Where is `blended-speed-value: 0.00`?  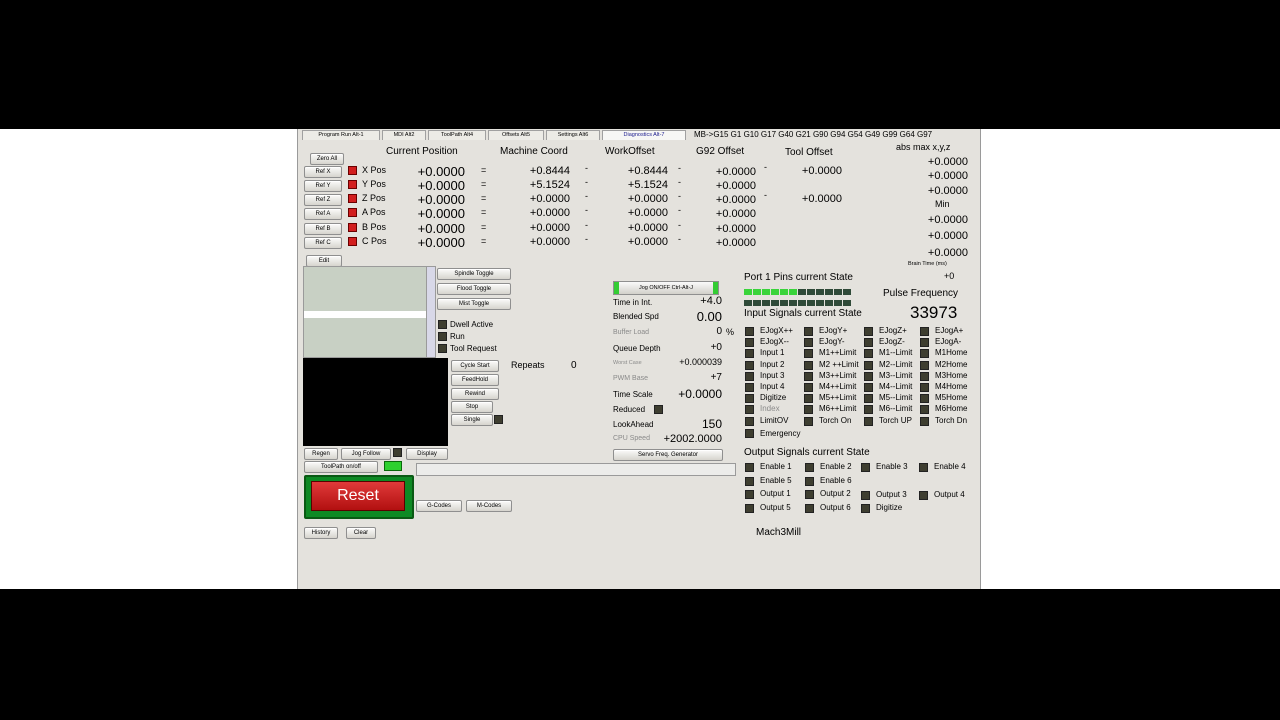
blended-speed-value: 0.00 is located at coordinates (709, 316).